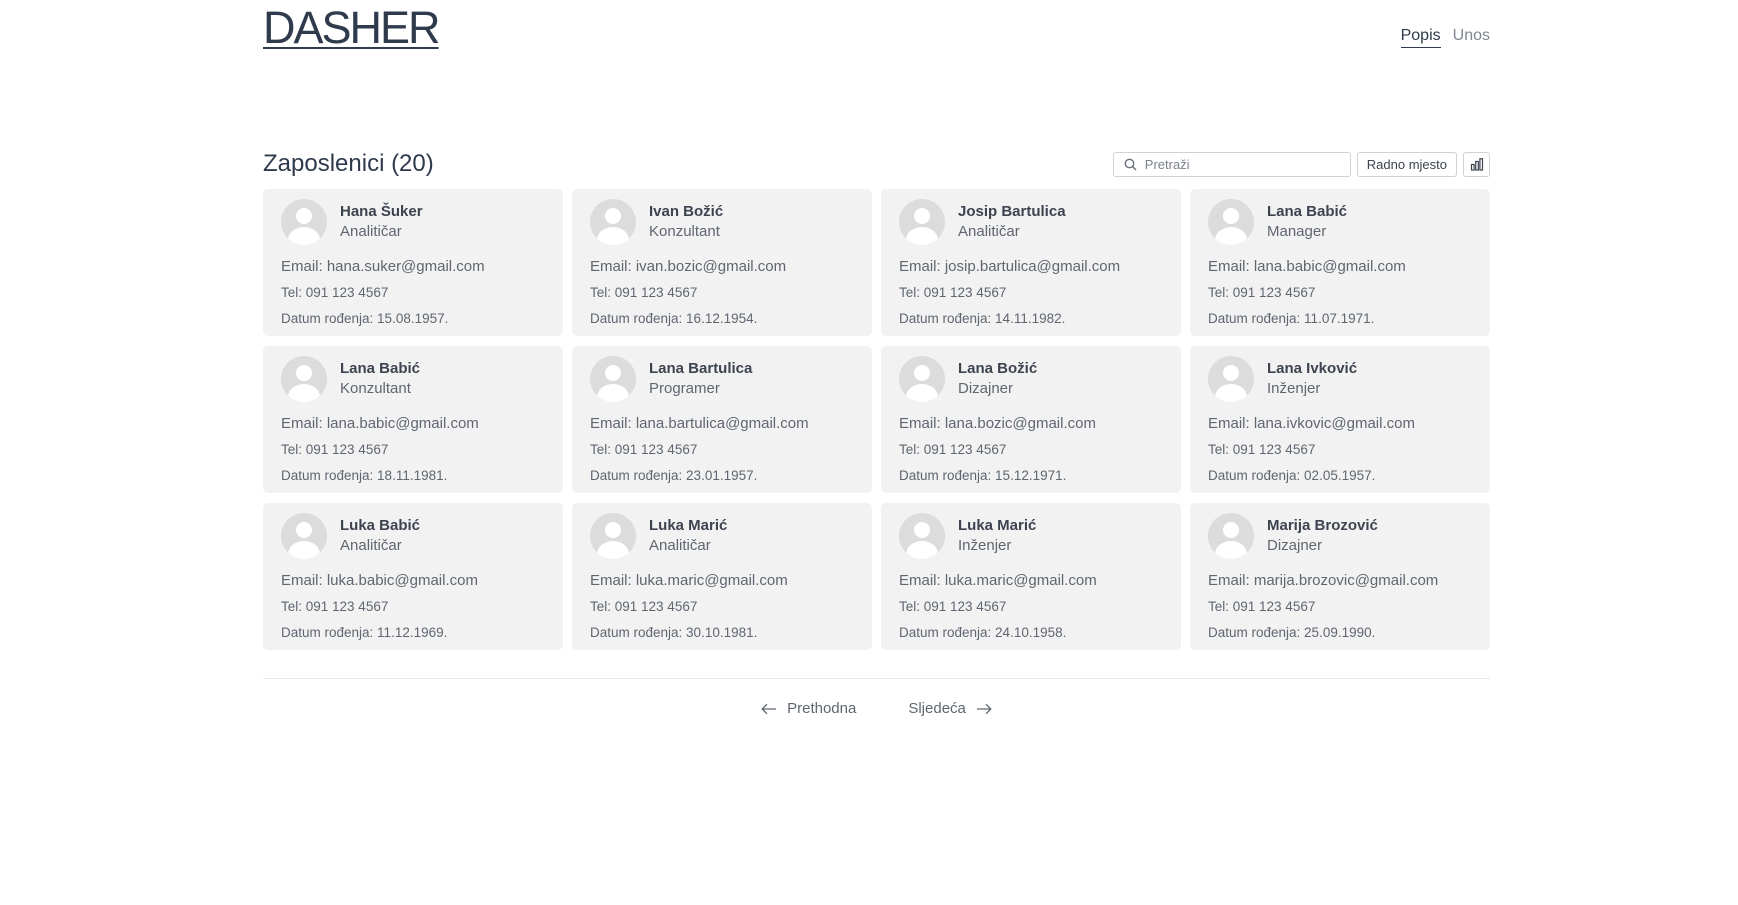 The width and height of the screenshot is (1738, 905). What do you see at coordinates (375, 388) in the screenshot?
I see `employee-role: Konzultant` at bounding box center [375, 388].